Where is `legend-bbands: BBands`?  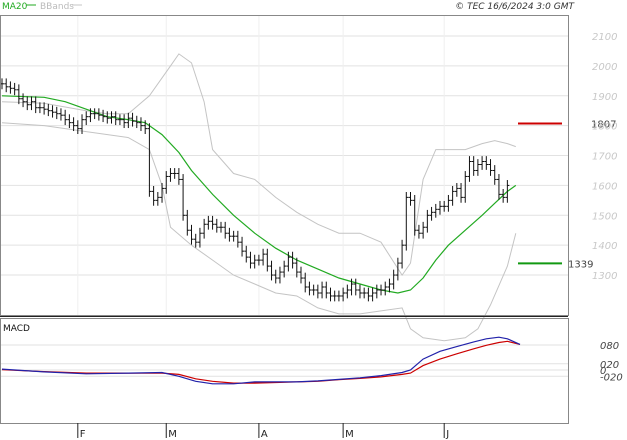
legend-bbands: BBands is located at coordinates (57, 7).